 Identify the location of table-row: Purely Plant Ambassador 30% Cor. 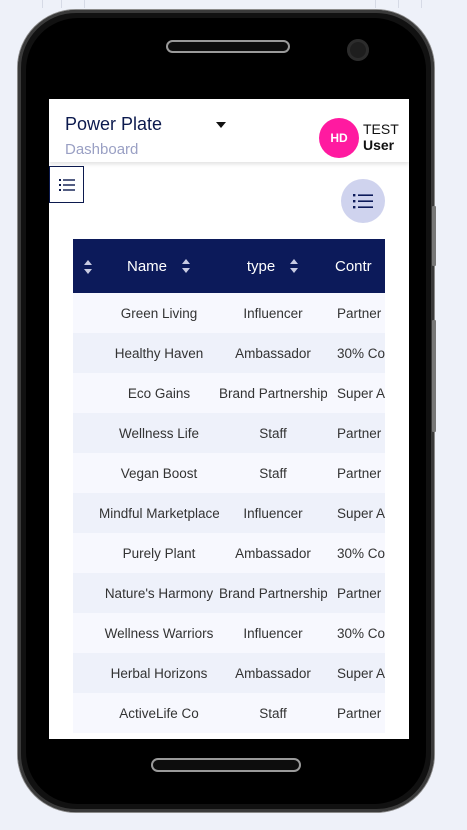
(229, 553).